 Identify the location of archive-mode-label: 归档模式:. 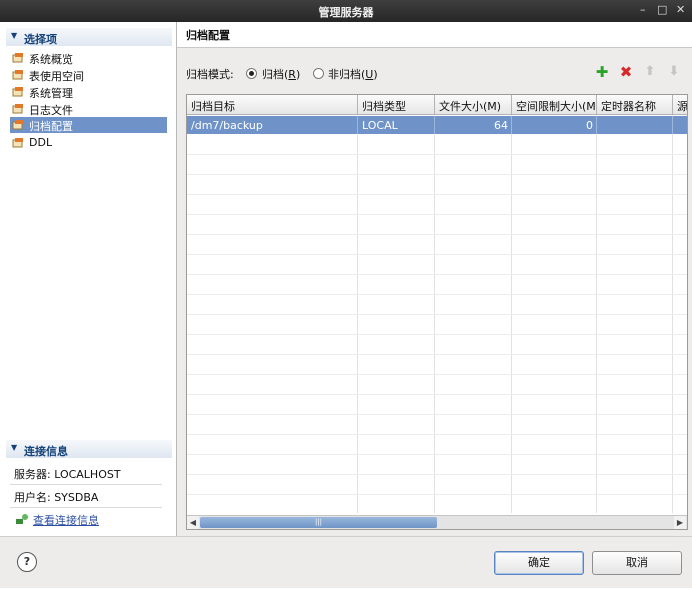
(210, 74).